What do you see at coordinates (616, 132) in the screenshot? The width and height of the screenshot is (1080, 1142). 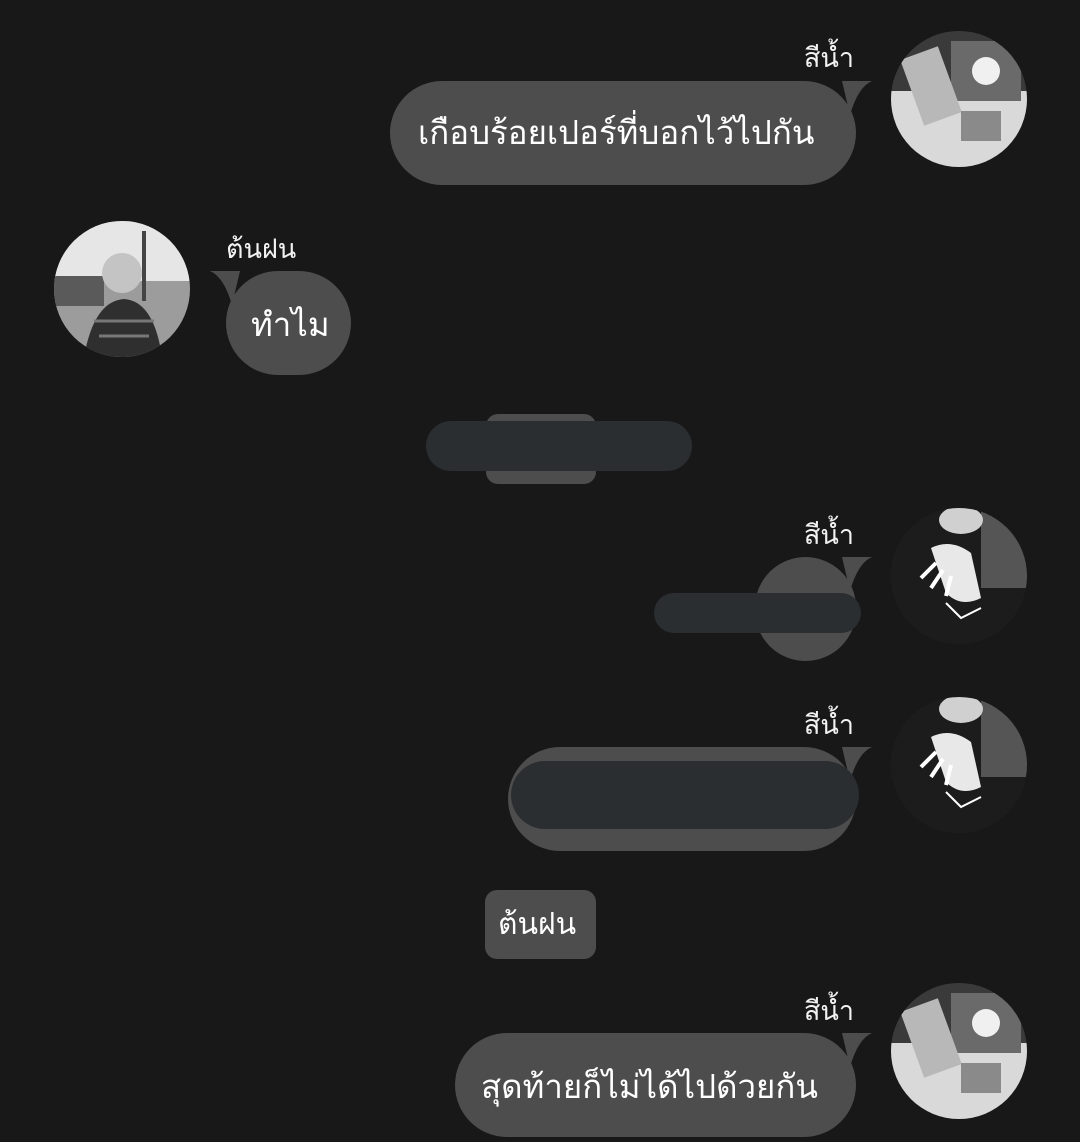 I see `message-text: เกือบร้อยเปอร์ที่บอกไว้ไปกัน` at bounding box center [616, 132].